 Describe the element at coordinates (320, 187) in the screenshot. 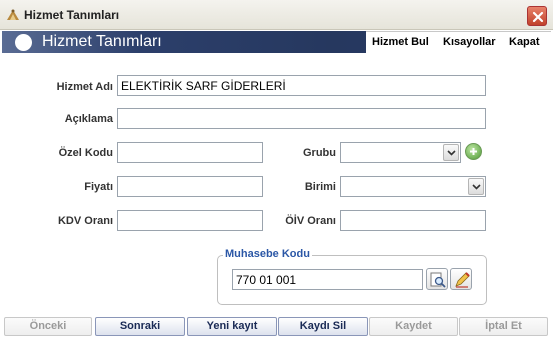

I see `birimi-label: Birimi` at that location.